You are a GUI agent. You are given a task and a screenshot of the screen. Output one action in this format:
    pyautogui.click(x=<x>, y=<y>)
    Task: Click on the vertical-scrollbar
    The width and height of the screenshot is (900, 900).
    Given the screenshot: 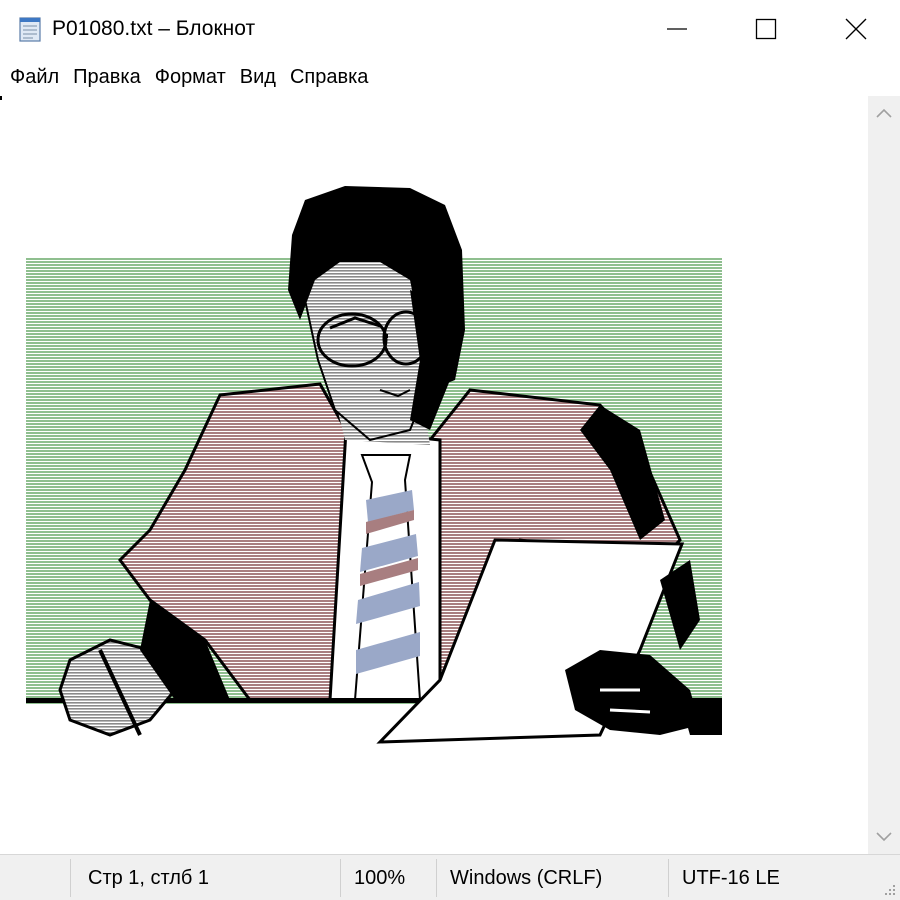 What is the action you would take?
    pyautogui.click(x=884, y=475)
    